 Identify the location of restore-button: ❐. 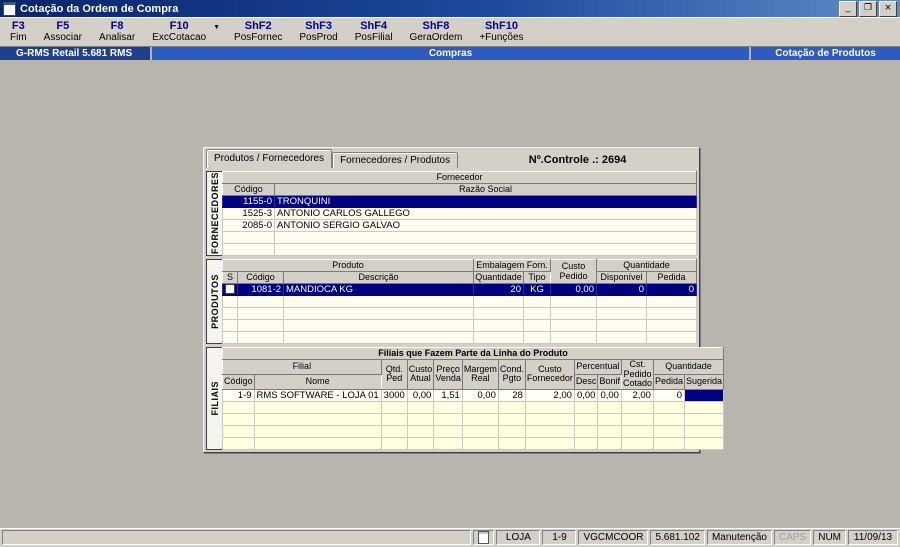
(868, 8).